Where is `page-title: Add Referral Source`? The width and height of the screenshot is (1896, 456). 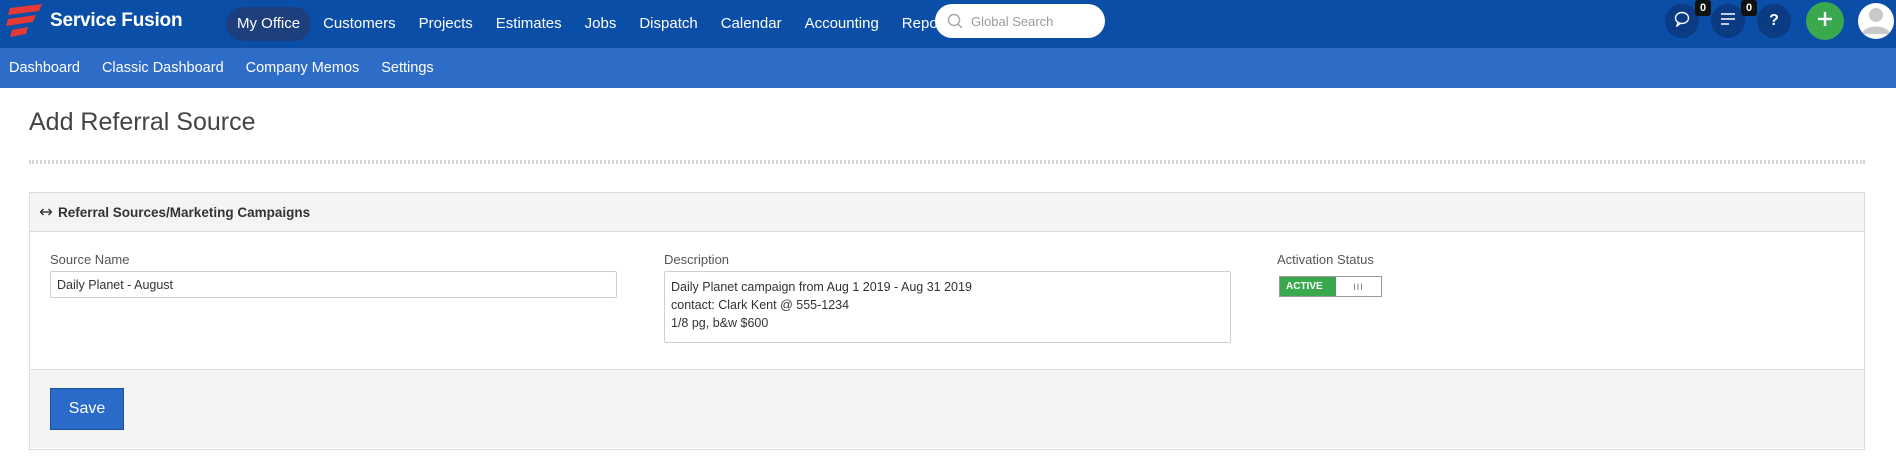
page-title: Add Referral Source is located at coordinates (142, 122).